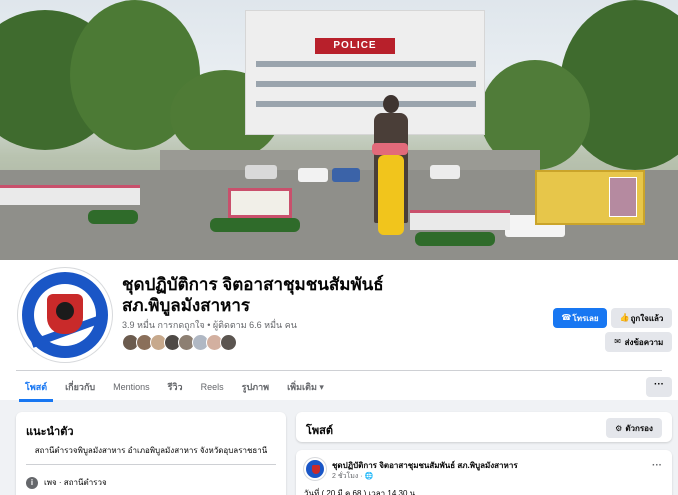 The height and width of the screenshot is (495, 678). I want to click on statue, so click(391, 170).